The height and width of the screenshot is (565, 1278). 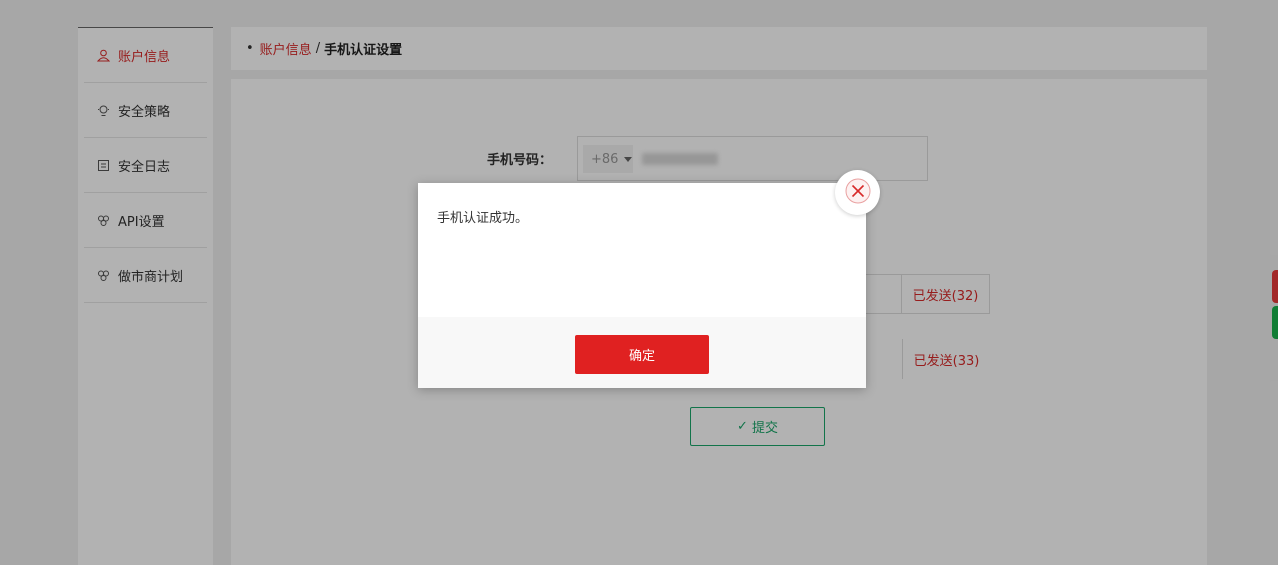 I want to click on close-icon, so click(x=858, y=193).